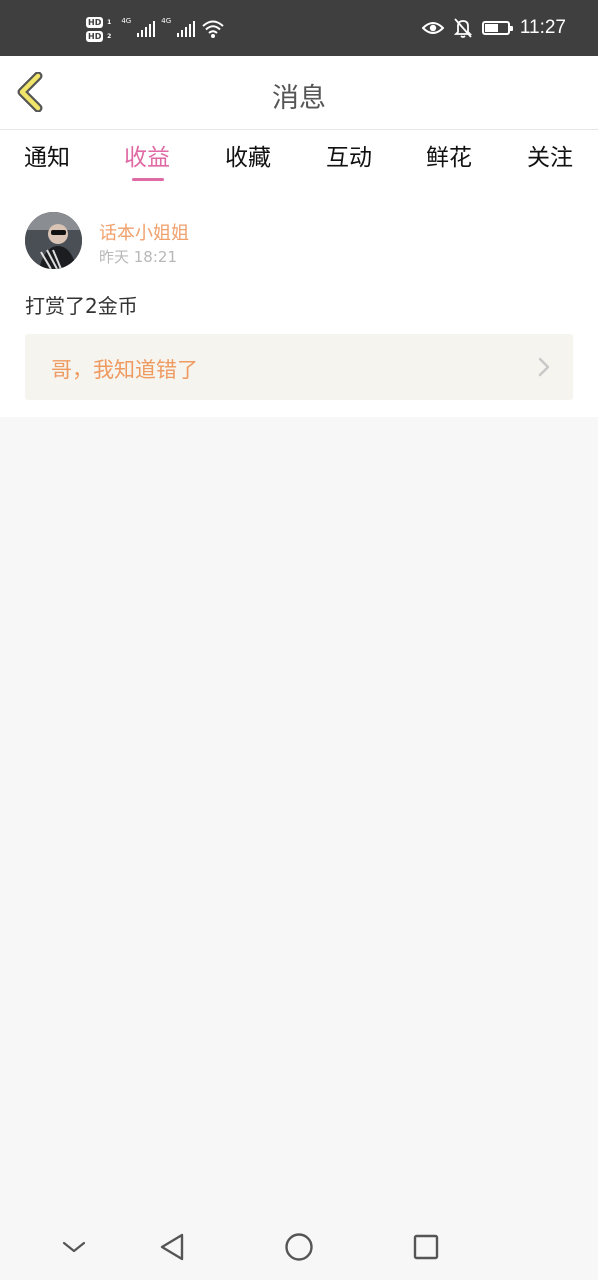 The height and width of the screenshot is (1280, 598). What do you see at coordinates (432, 28) in the screenshot?
I see `eye-comfort-icon` at bounding box center [432, 28].